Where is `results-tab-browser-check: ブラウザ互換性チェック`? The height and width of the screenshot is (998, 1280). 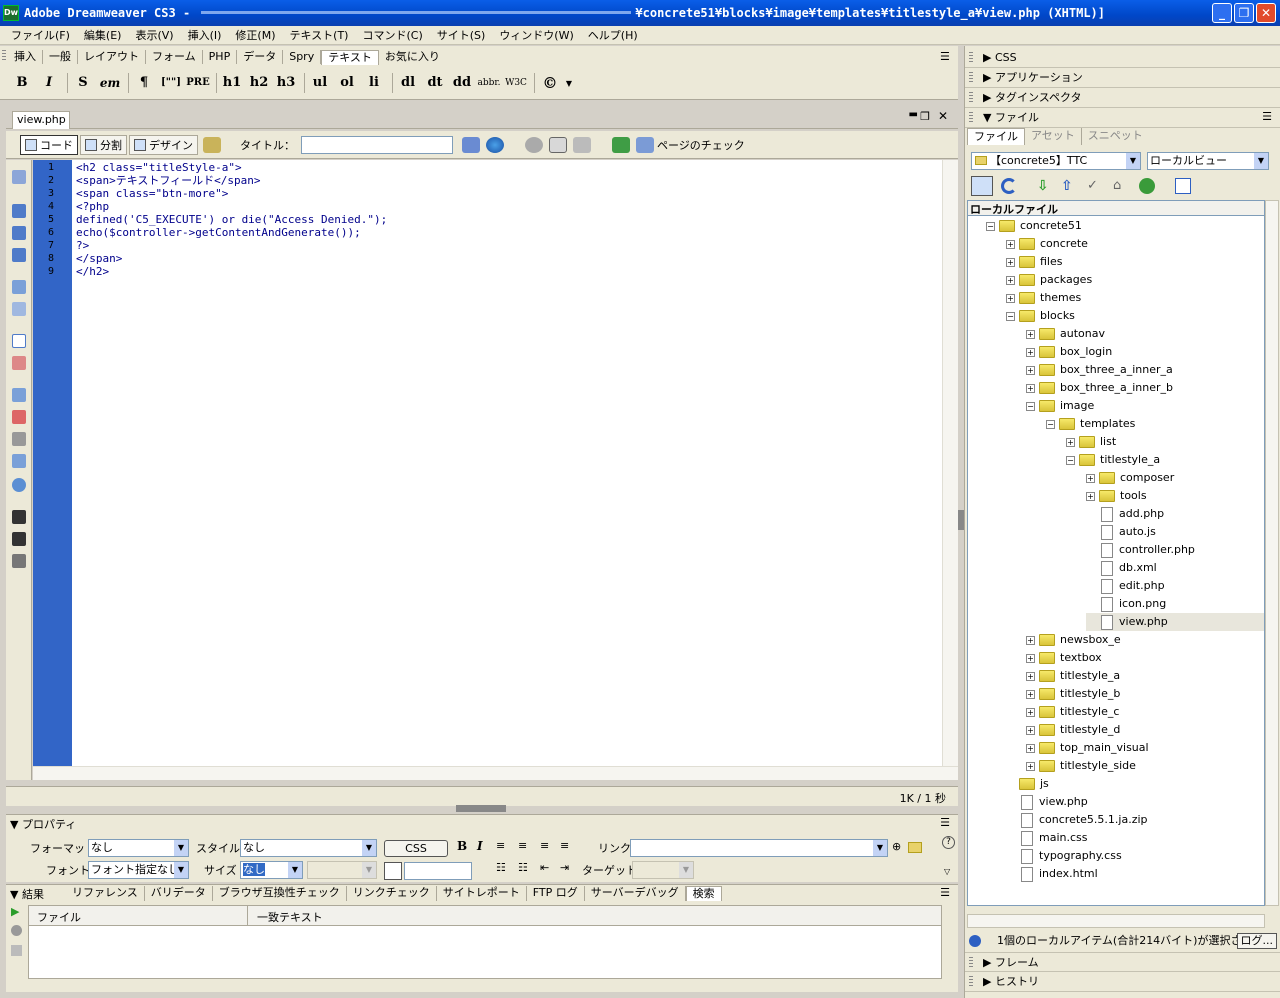
results-tab-browser-check: ブラウザ互換性チェック is located at coordinates (280, 893).